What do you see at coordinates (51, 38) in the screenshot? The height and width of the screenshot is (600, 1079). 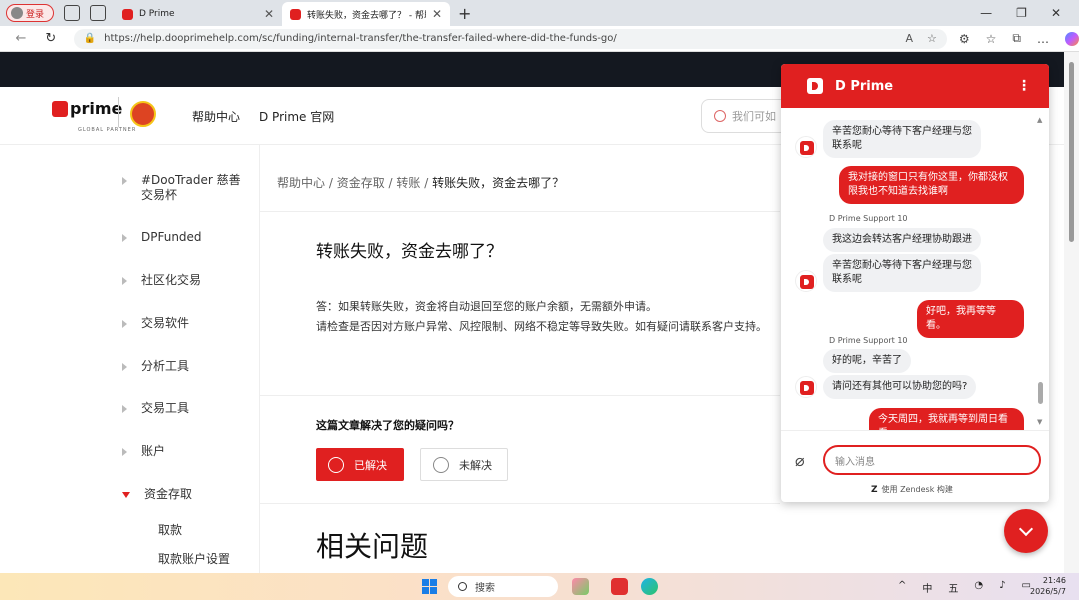 I see `refresh-icon: ↻` at bounding box center [51, 38].